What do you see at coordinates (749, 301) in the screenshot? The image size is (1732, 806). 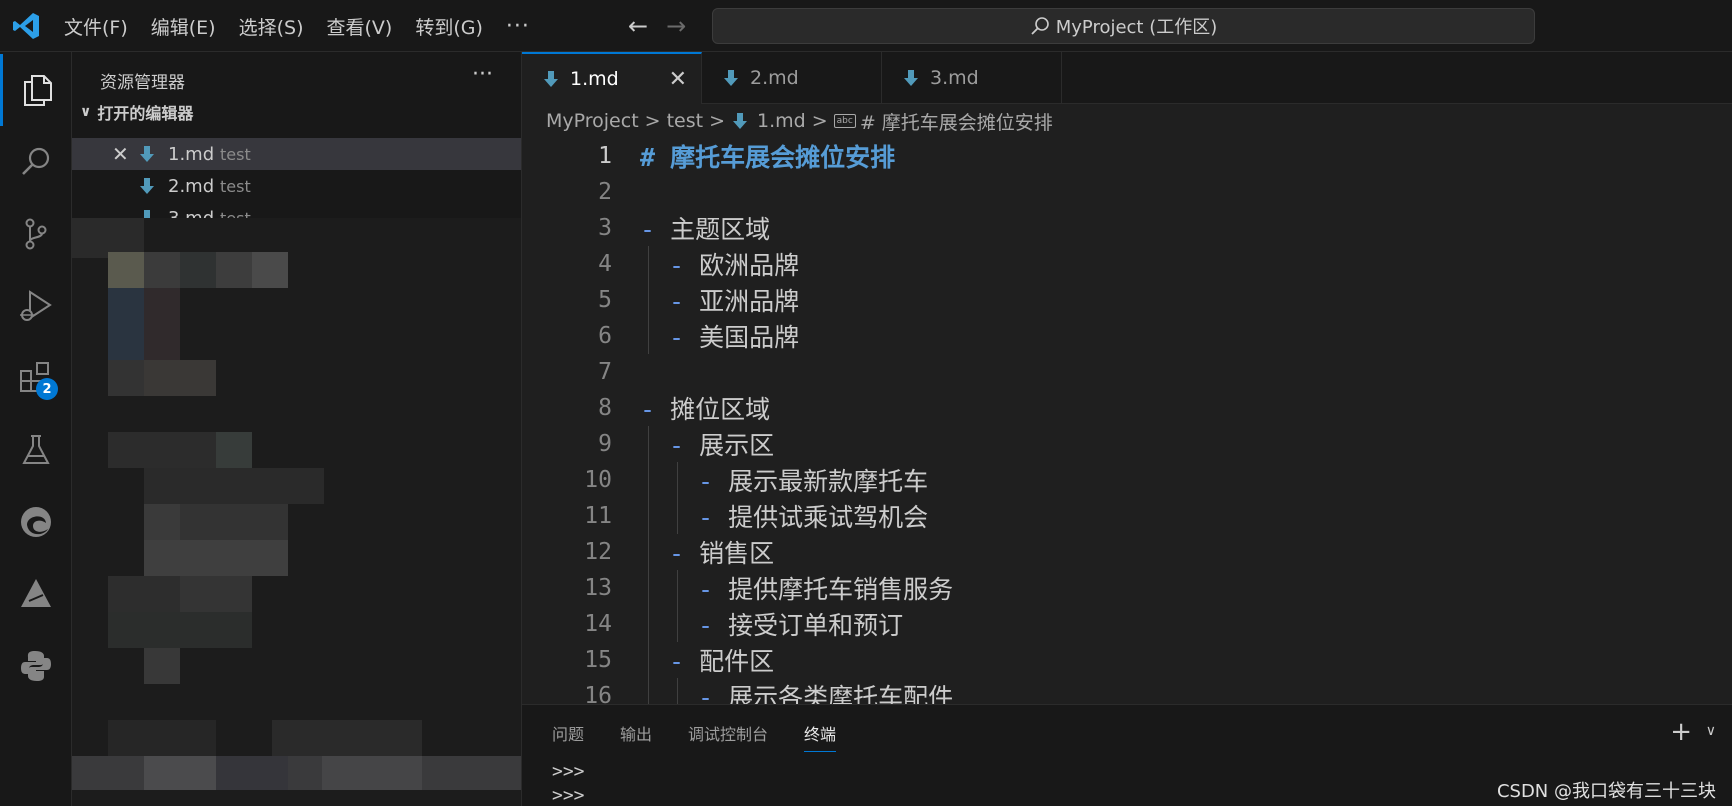 I see `line-content: 亚洲品牌` at bounding box center [749, 301].